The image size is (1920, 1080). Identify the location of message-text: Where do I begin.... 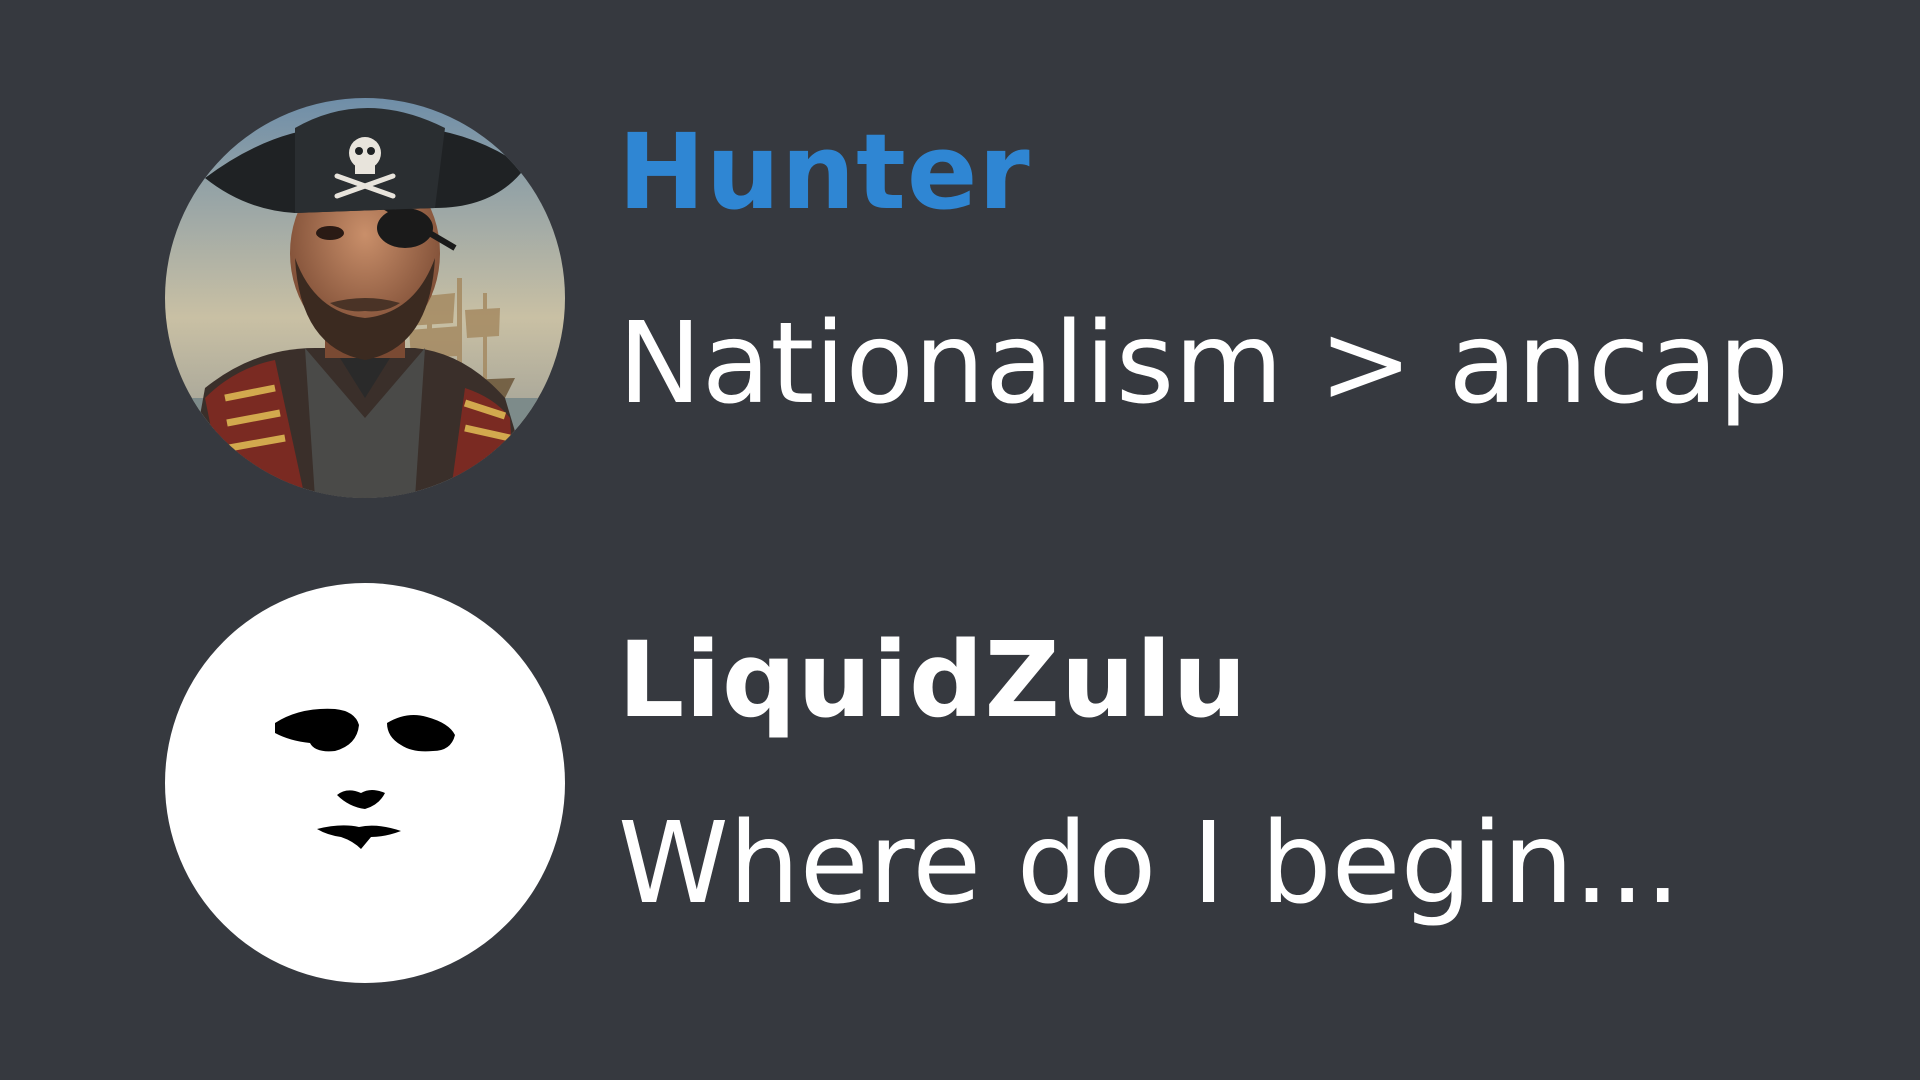
(1149, 864).